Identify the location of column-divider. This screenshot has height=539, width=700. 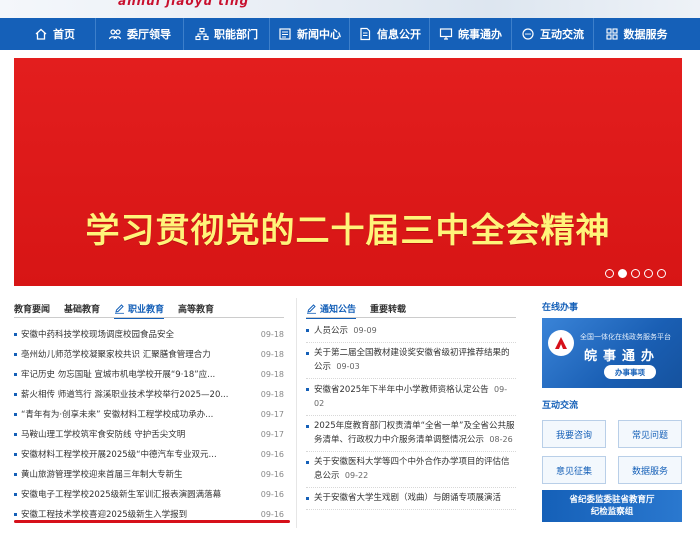
(296, 413).